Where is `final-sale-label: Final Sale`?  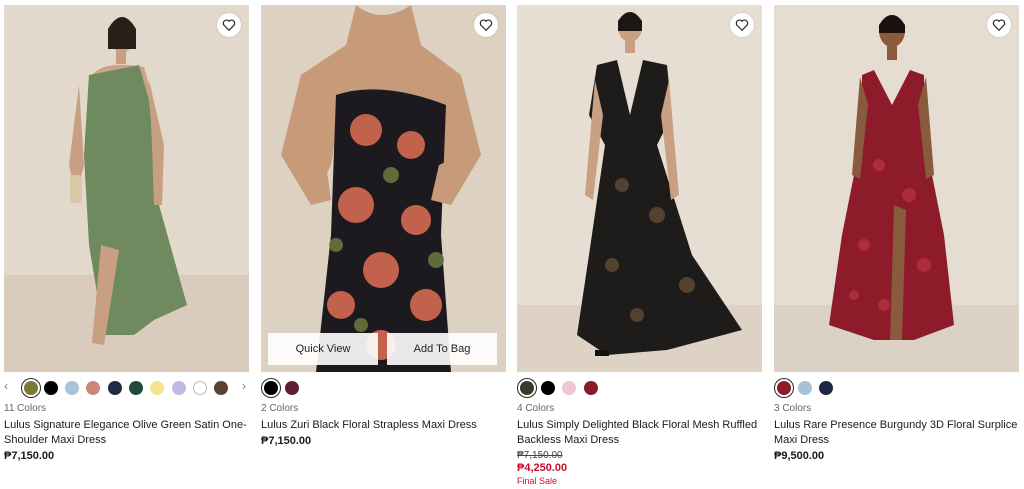 final-sale-label: Final Sale is located at coordinates (537, 481).